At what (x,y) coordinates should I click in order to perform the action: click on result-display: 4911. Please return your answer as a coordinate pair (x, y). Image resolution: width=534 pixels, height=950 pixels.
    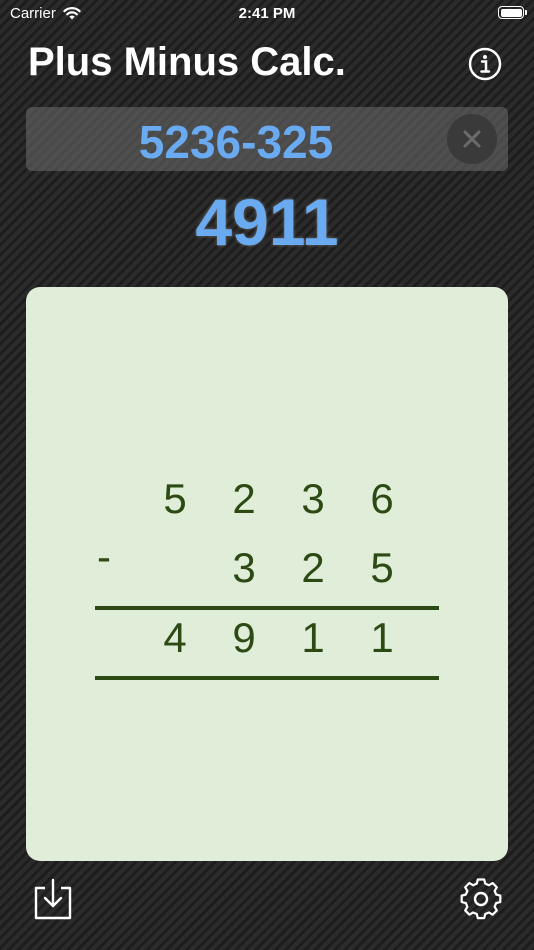
    Looking at the image, I should click on (267, 222).